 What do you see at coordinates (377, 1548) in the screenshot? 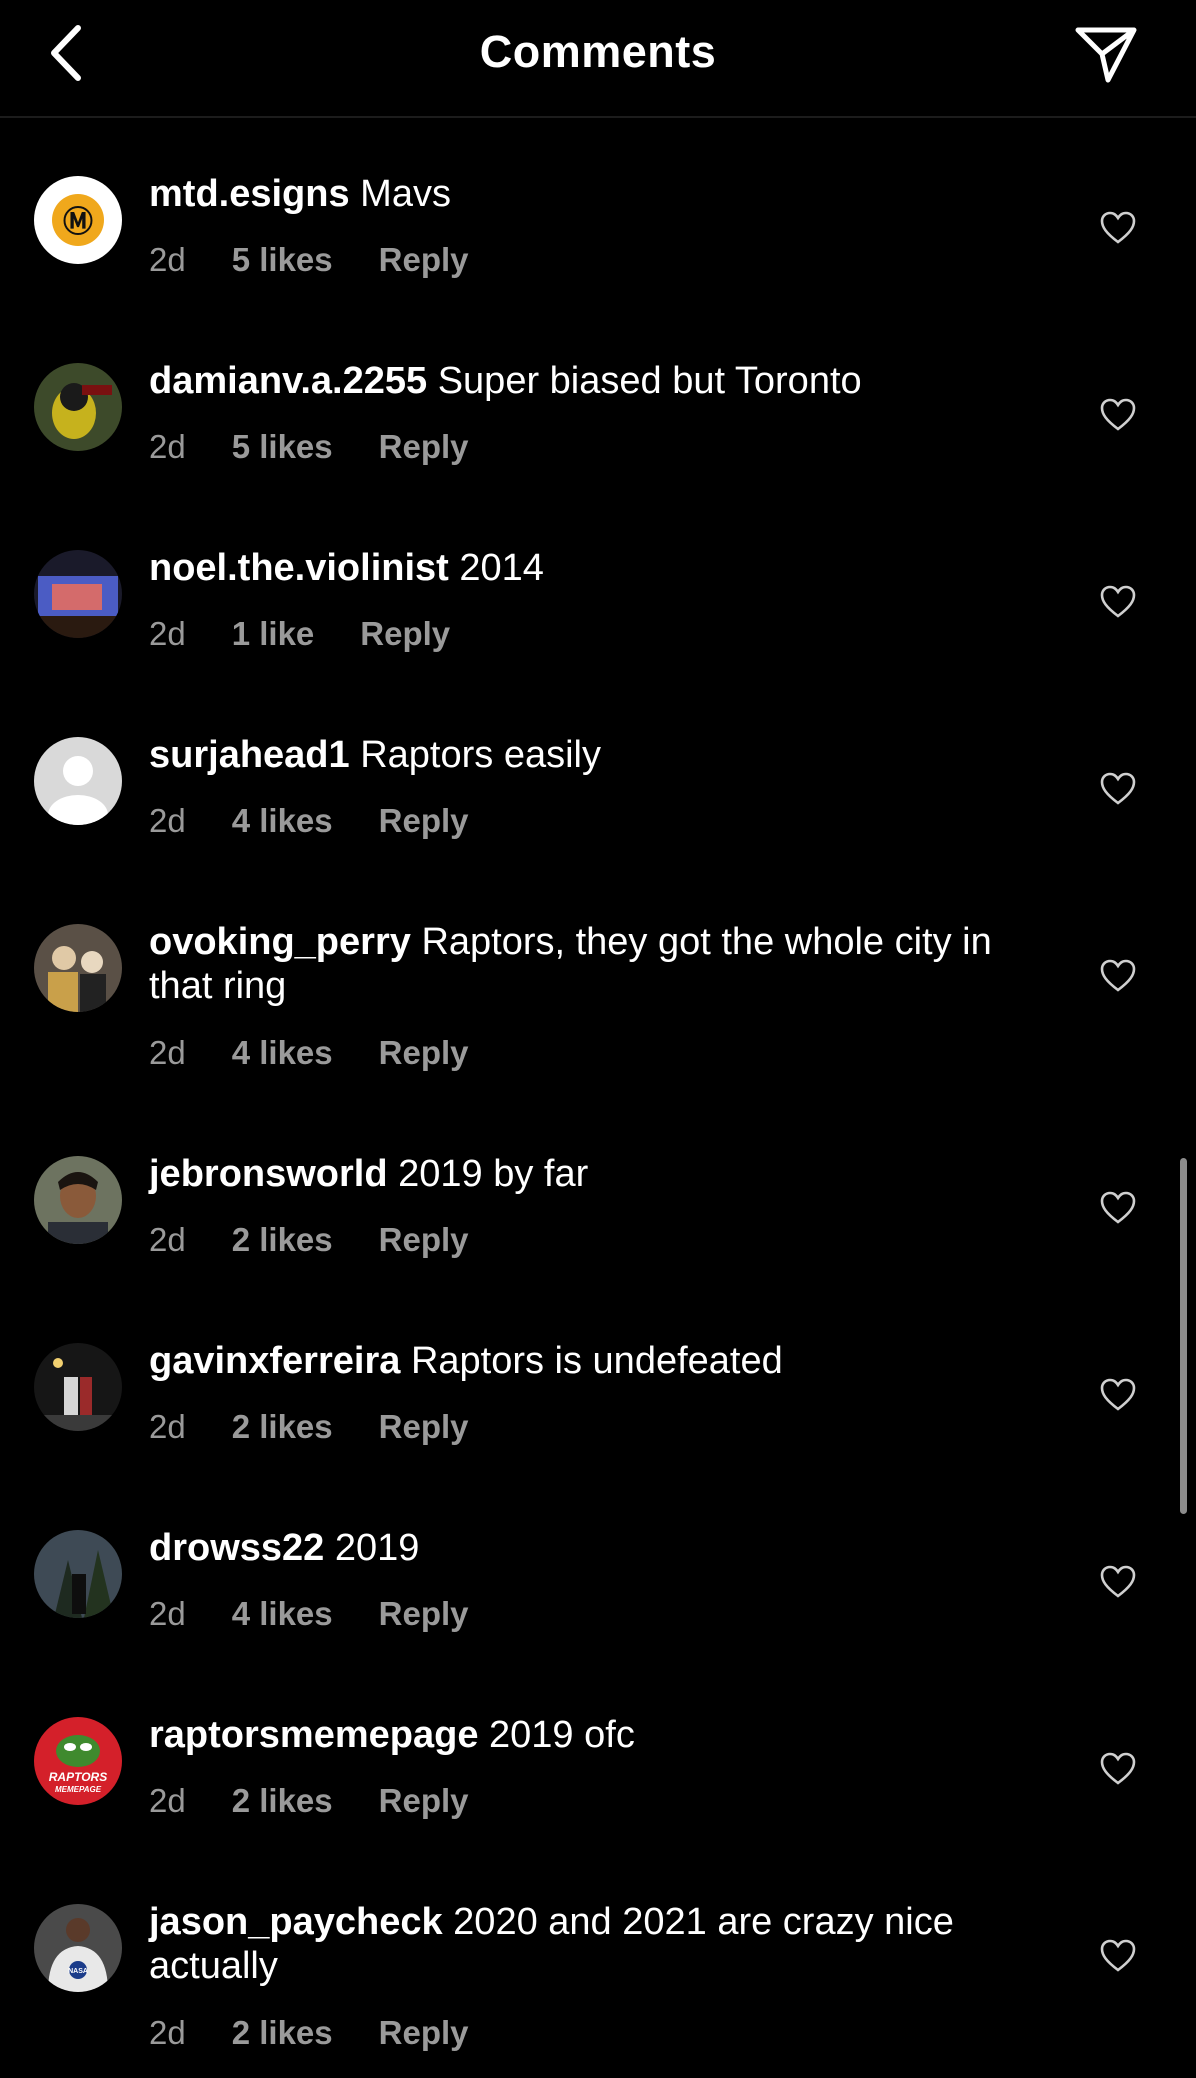
I see `comment-body: 2019` at bounding box center [377, 1548].